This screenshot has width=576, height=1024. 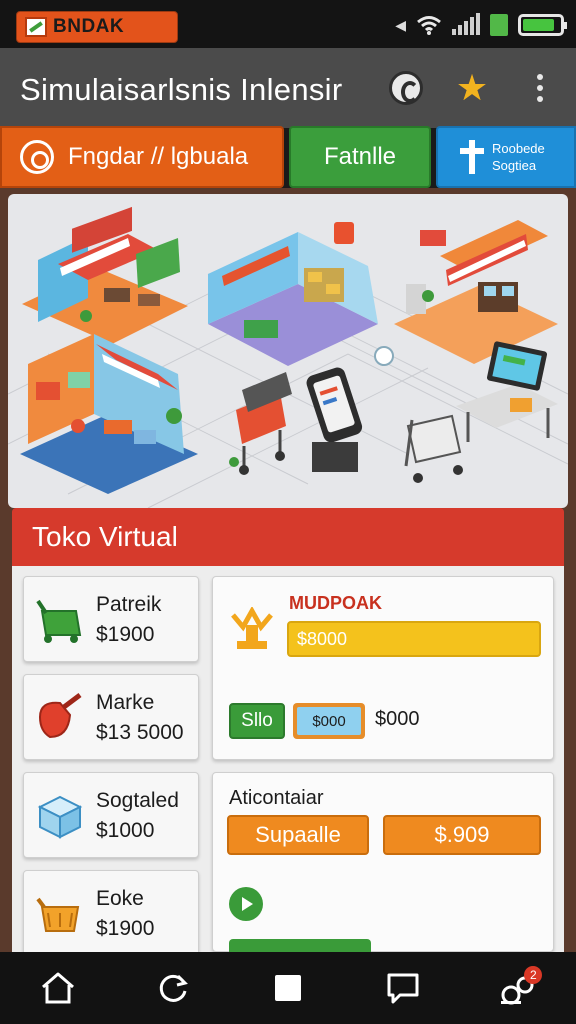 What do you see at coordinates (499, 25) in the screenshot?
I see `notification-tag-icon` at bounding box center [499, 25].